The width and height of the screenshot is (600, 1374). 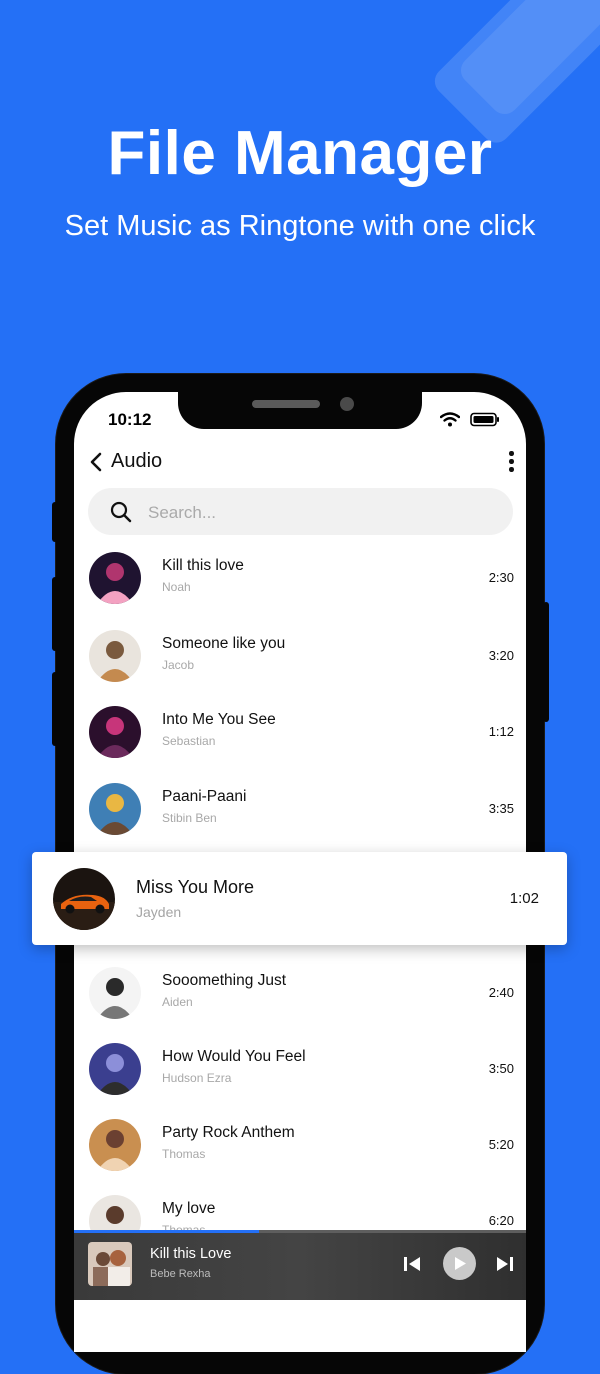 What do you see at coordinates (224, 643) in the screenshot?
I see `song-title: Someone like you` at bounding box center [224, 643].